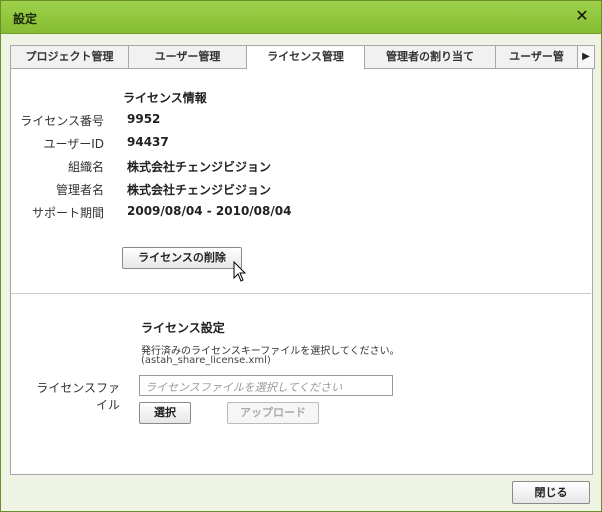 The height and width of the screenshot is (512, 602). I want to click on section-divider, so click(301, 293).